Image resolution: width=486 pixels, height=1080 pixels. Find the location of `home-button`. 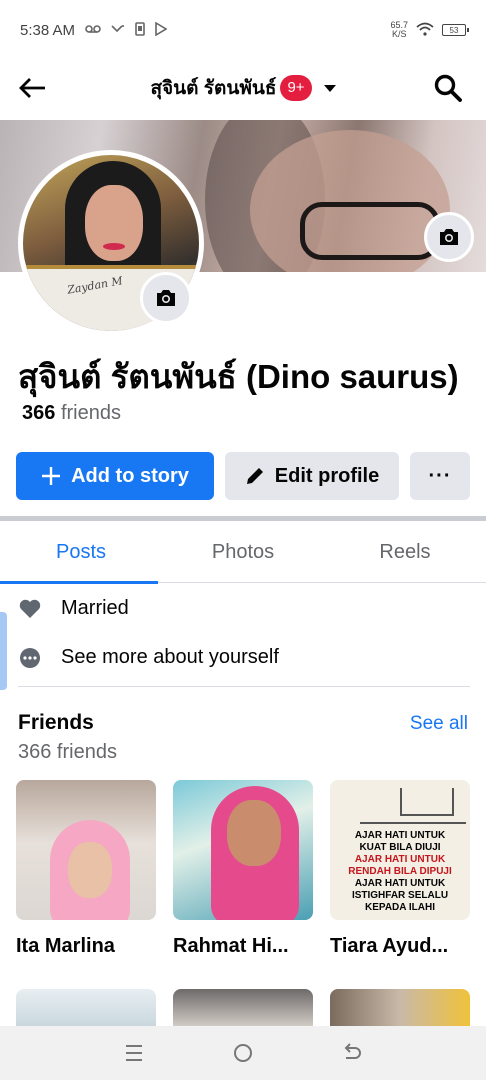

home-button is located at coordinates (243, 1053).